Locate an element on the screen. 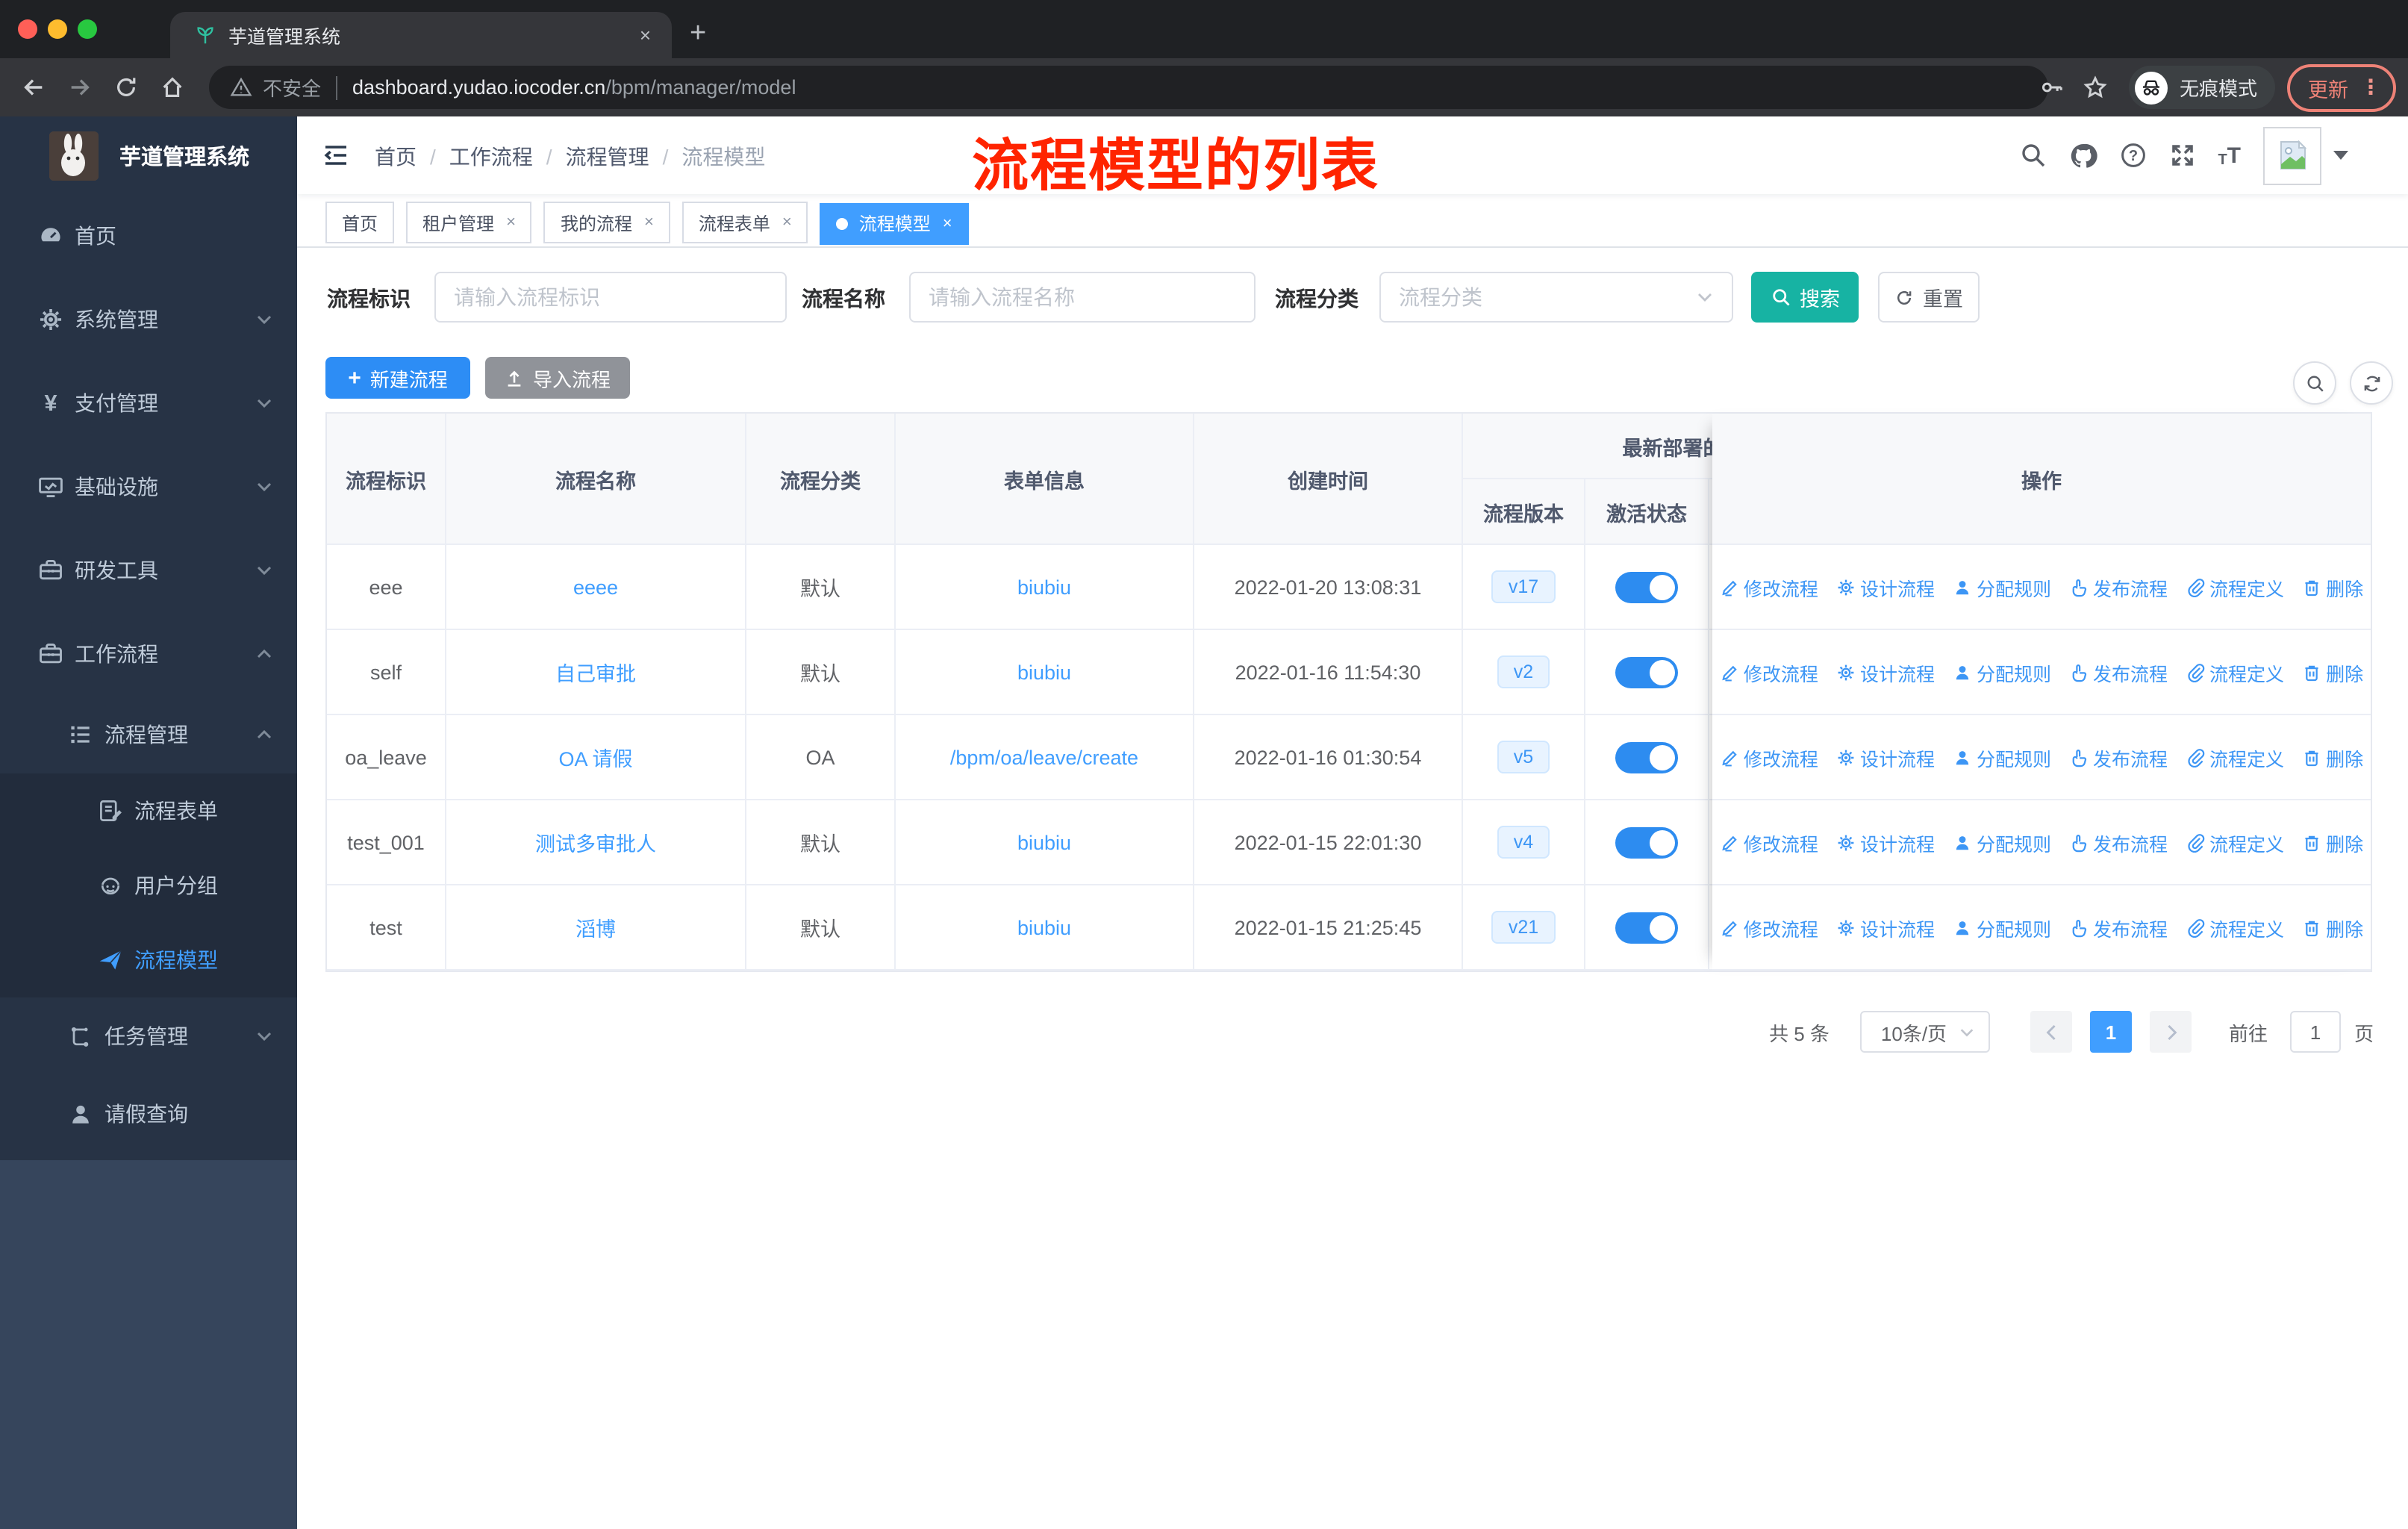  avatar is located at coordinates (2292, 155).